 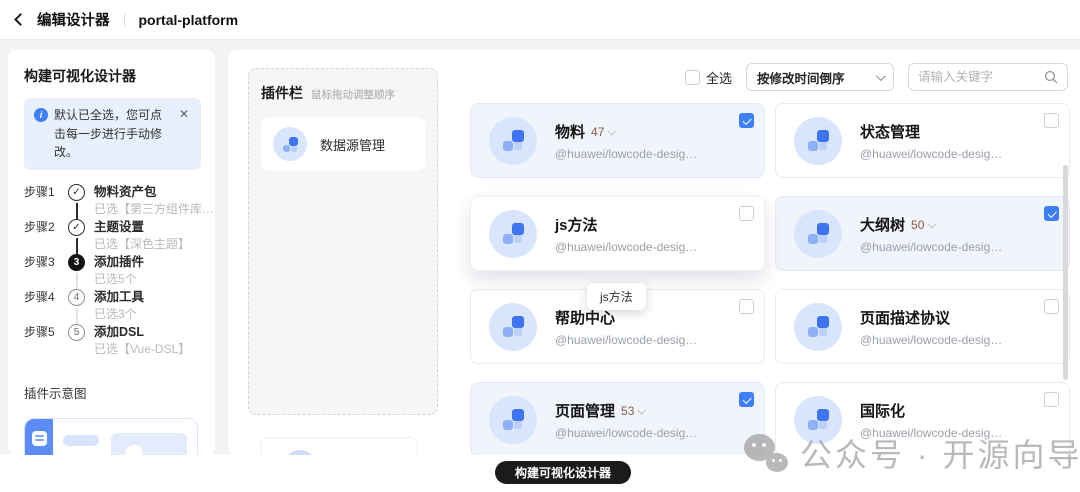 I want to click on step-title: 添加插件, so click(x=119, y=261).